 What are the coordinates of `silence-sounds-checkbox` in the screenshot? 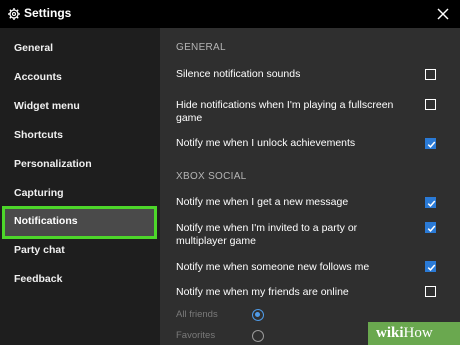 It's located at (430, 74).